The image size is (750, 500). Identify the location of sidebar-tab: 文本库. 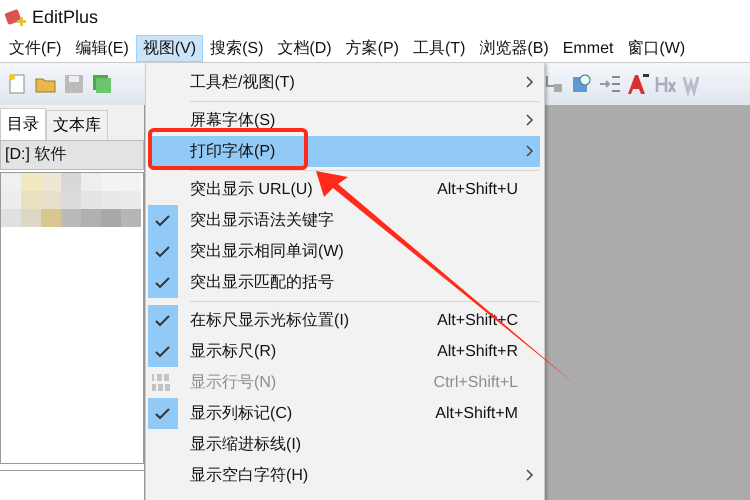
(77, 125).